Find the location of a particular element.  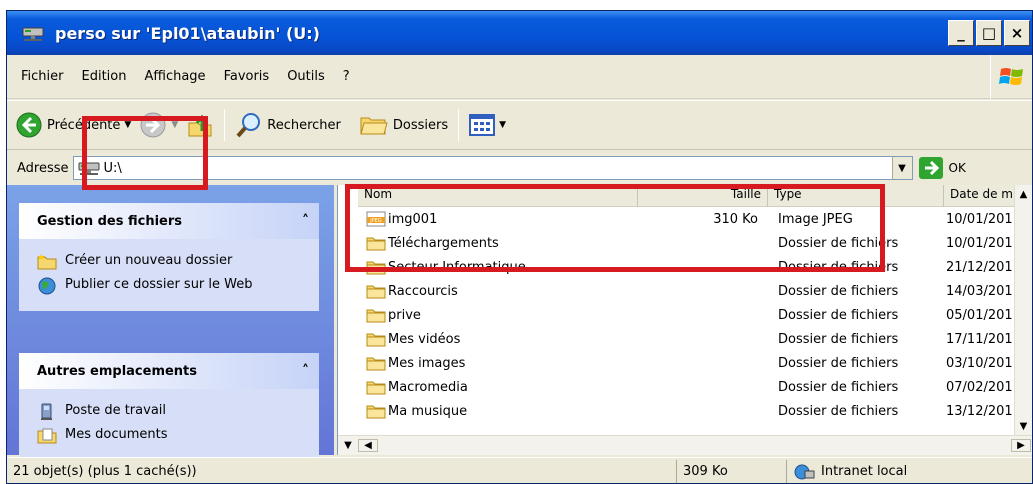

go-arrow-icon is located at coordinates (930, 168).